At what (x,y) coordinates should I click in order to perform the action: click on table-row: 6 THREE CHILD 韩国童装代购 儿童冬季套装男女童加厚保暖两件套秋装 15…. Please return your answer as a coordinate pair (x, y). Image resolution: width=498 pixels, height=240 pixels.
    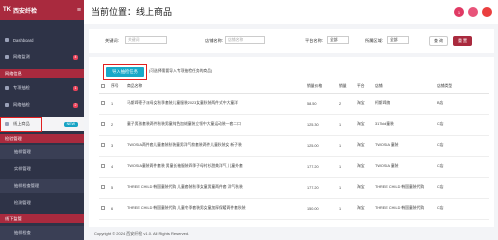
    Looking at the image, I should click on (294, 209).